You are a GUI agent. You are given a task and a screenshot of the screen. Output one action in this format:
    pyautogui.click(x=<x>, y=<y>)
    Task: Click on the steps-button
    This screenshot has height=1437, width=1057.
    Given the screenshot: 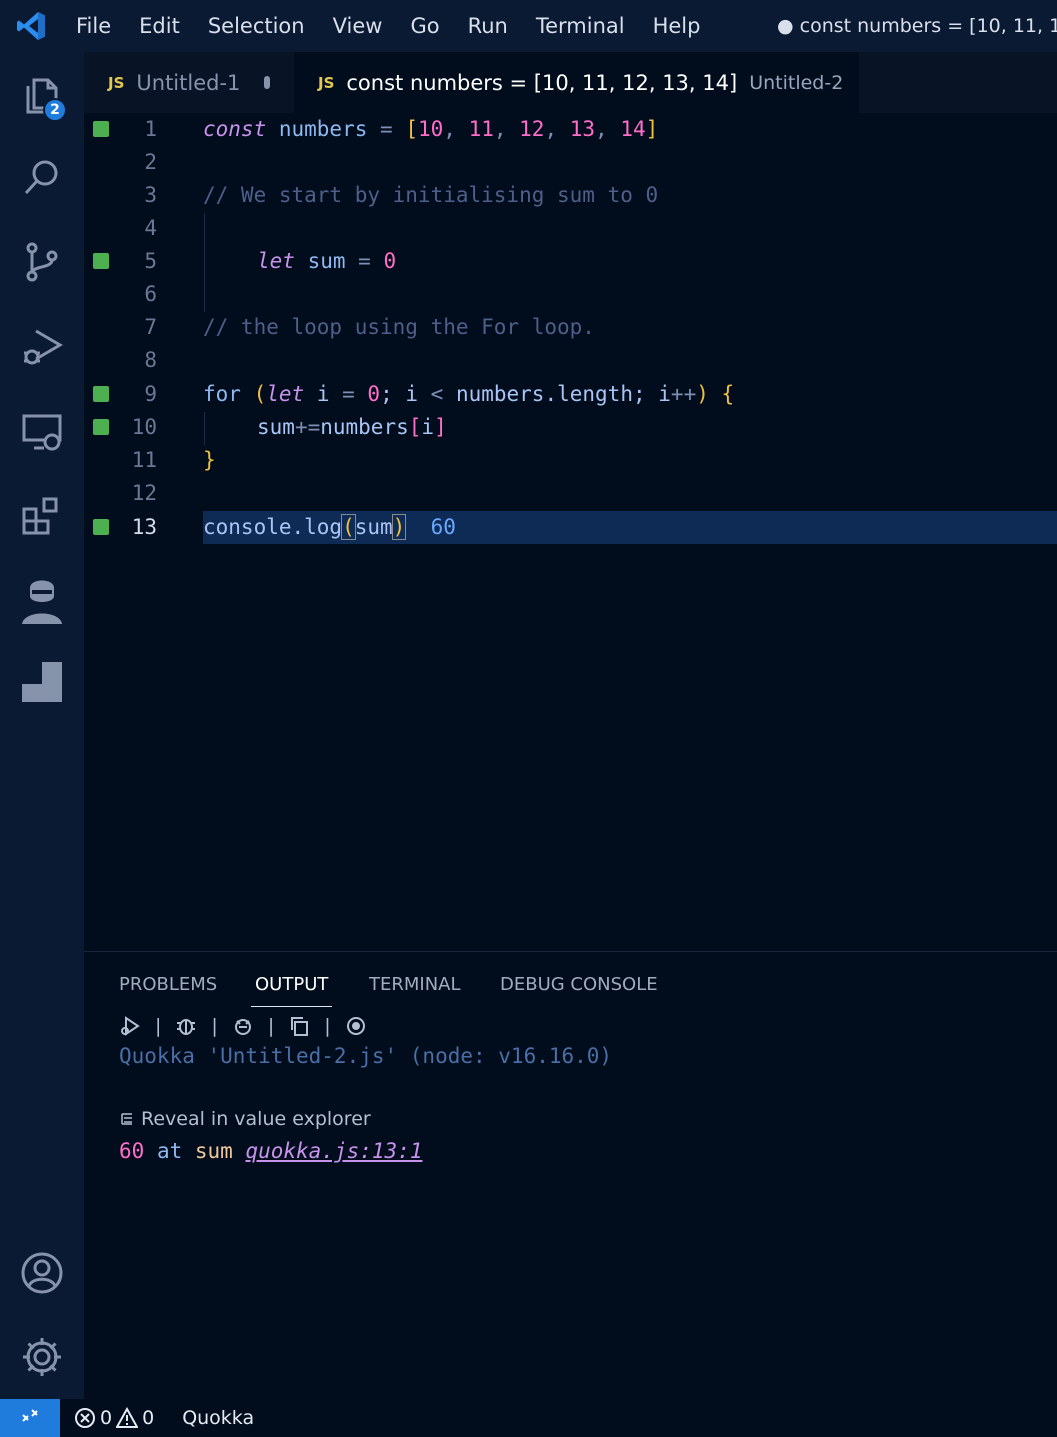 What is the action you would take?
    pyautogui.click(x=42, y=682)
    